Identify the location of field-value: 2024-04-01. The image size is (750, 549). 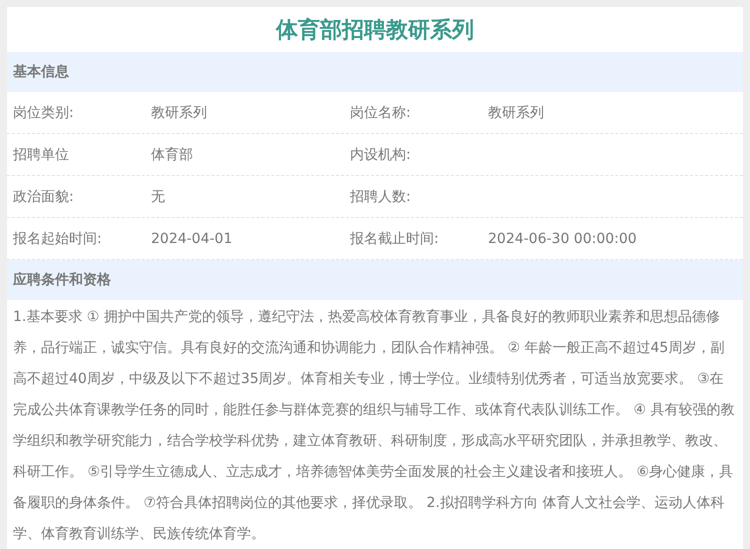
(191, 238).